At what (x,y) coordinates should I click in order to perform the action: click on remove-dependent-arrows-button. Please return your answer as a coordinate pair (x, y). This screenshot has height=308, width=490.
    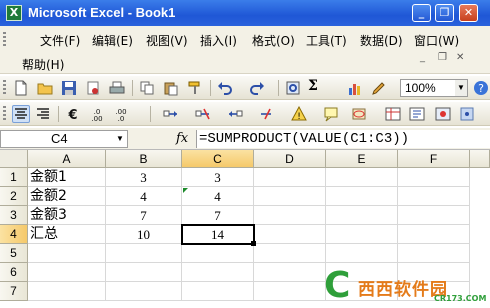
    Looking at the image, I should click on (267, 114).